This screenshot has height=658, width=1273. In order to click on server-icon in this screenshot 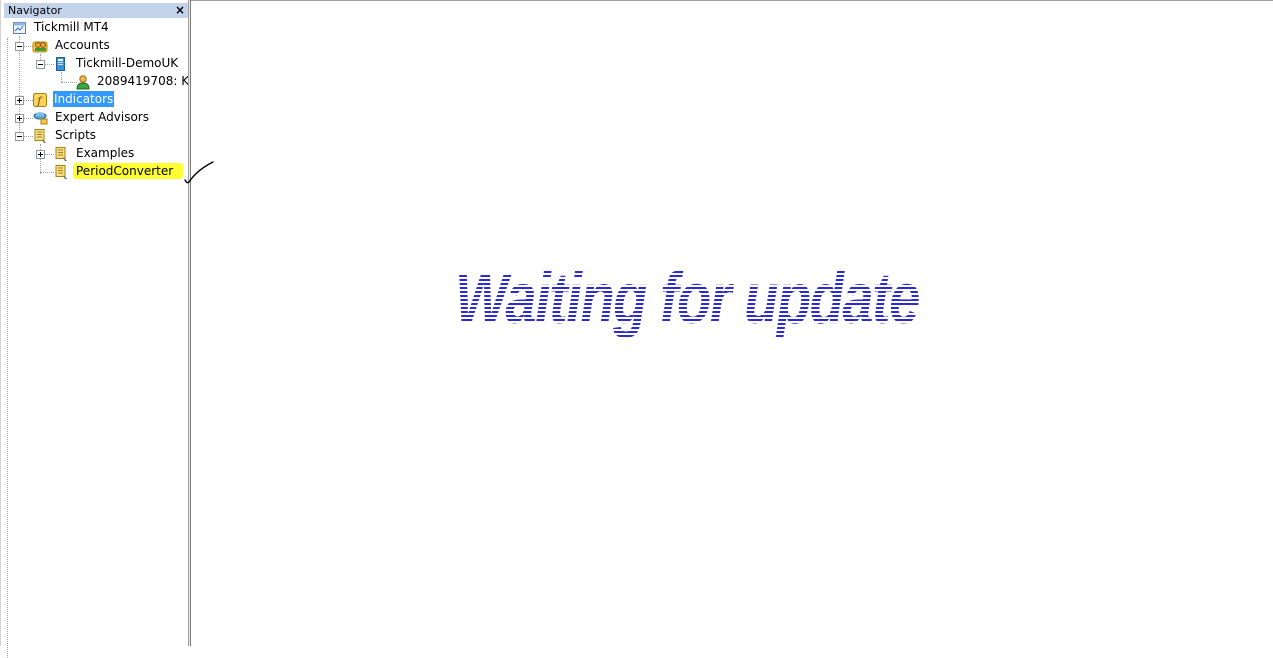, I will do `click(61, 64)`.